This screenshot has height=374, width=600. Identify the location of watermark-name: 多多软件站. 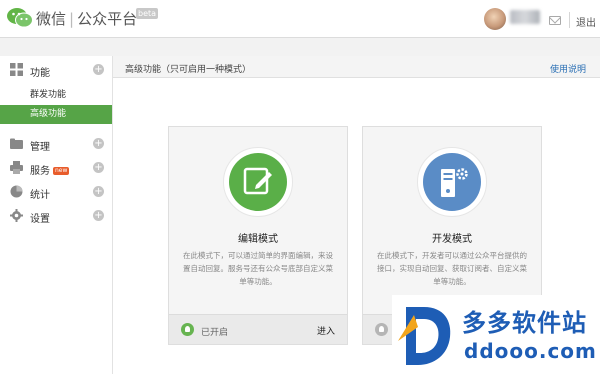
(524, 323).